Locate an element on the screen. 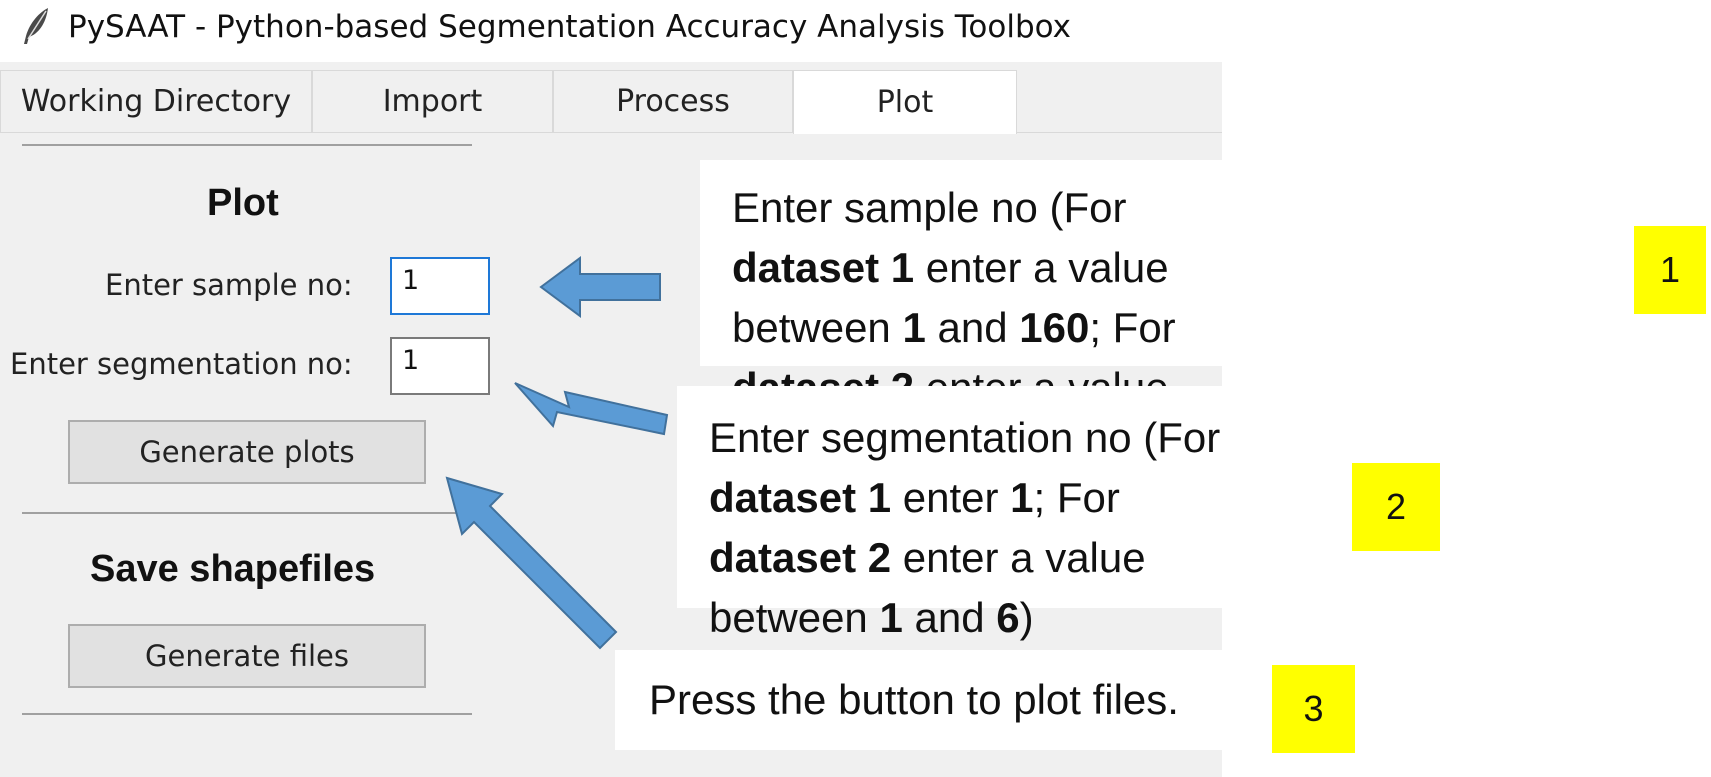 The height and width of the screenshot is (777, 1711). arrow-generate-plots is located at coordinates (531, 563).